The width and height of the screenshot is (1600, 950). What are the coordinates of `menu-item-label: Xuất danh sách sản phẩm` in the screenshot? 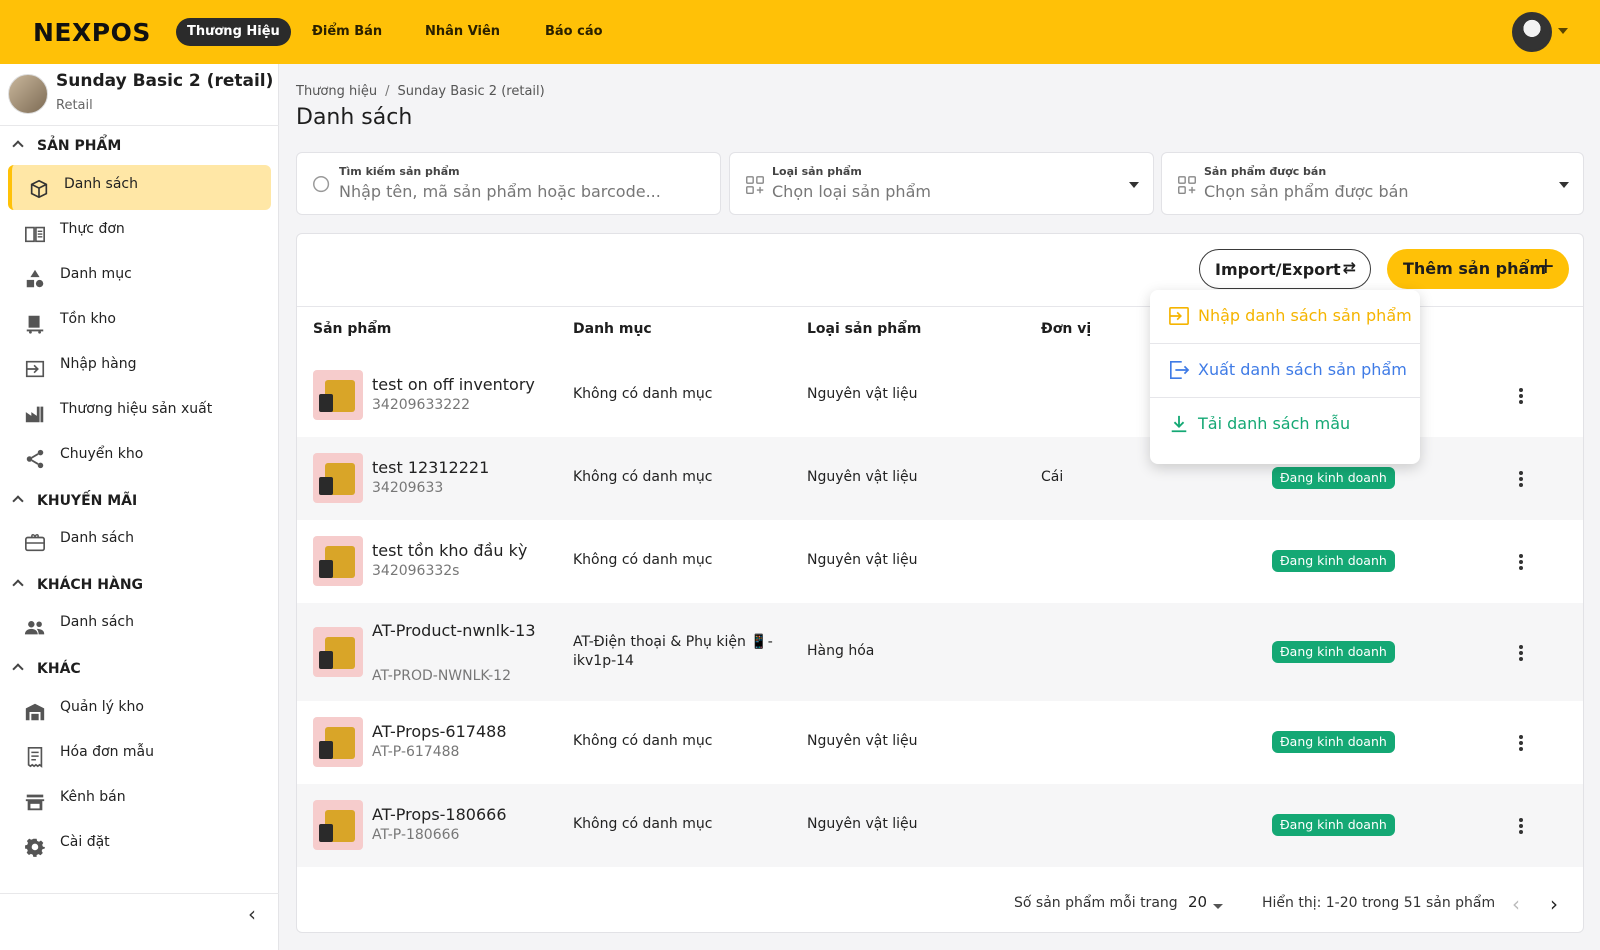 It's located at (1302, 369).